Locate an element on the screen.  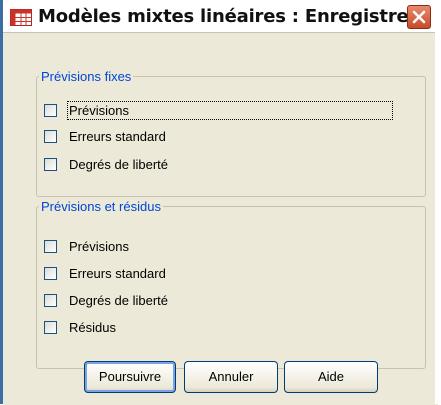
residuals-label: Résidus is located at coordinates (92, 327).